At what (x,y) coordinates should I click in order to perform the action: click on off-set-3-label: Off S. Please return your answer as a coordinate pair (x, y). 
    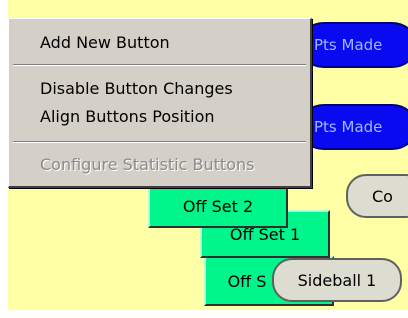
    Looking at the image, I should click on (247, 281).